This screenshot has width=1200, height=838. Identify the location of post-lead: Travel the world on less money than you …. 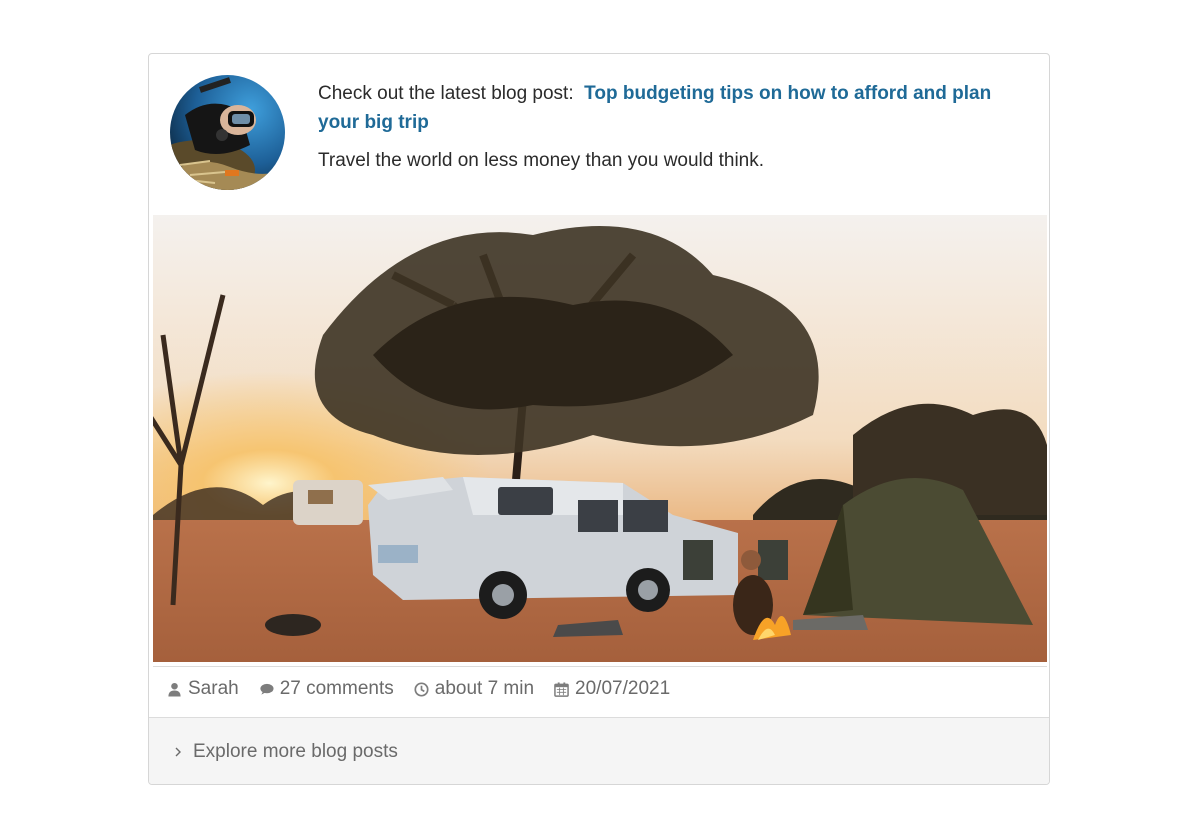
(541, 160).